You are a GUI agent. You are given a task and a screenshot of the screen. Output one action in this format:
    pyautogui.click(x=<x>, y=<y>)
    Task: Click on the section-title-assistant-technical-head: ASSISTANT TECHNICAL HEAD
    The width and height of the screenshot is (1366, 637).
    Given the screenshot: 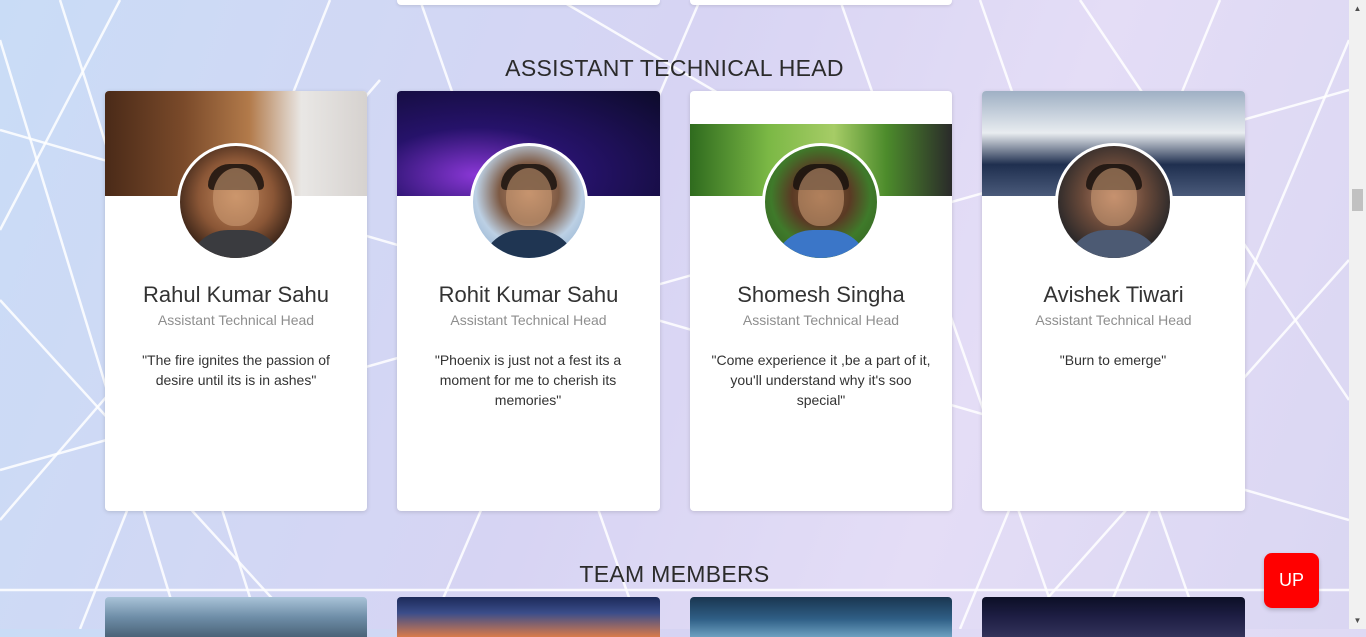 What is the action you would take?
    pyautogui.click(x=674, y=68)
    